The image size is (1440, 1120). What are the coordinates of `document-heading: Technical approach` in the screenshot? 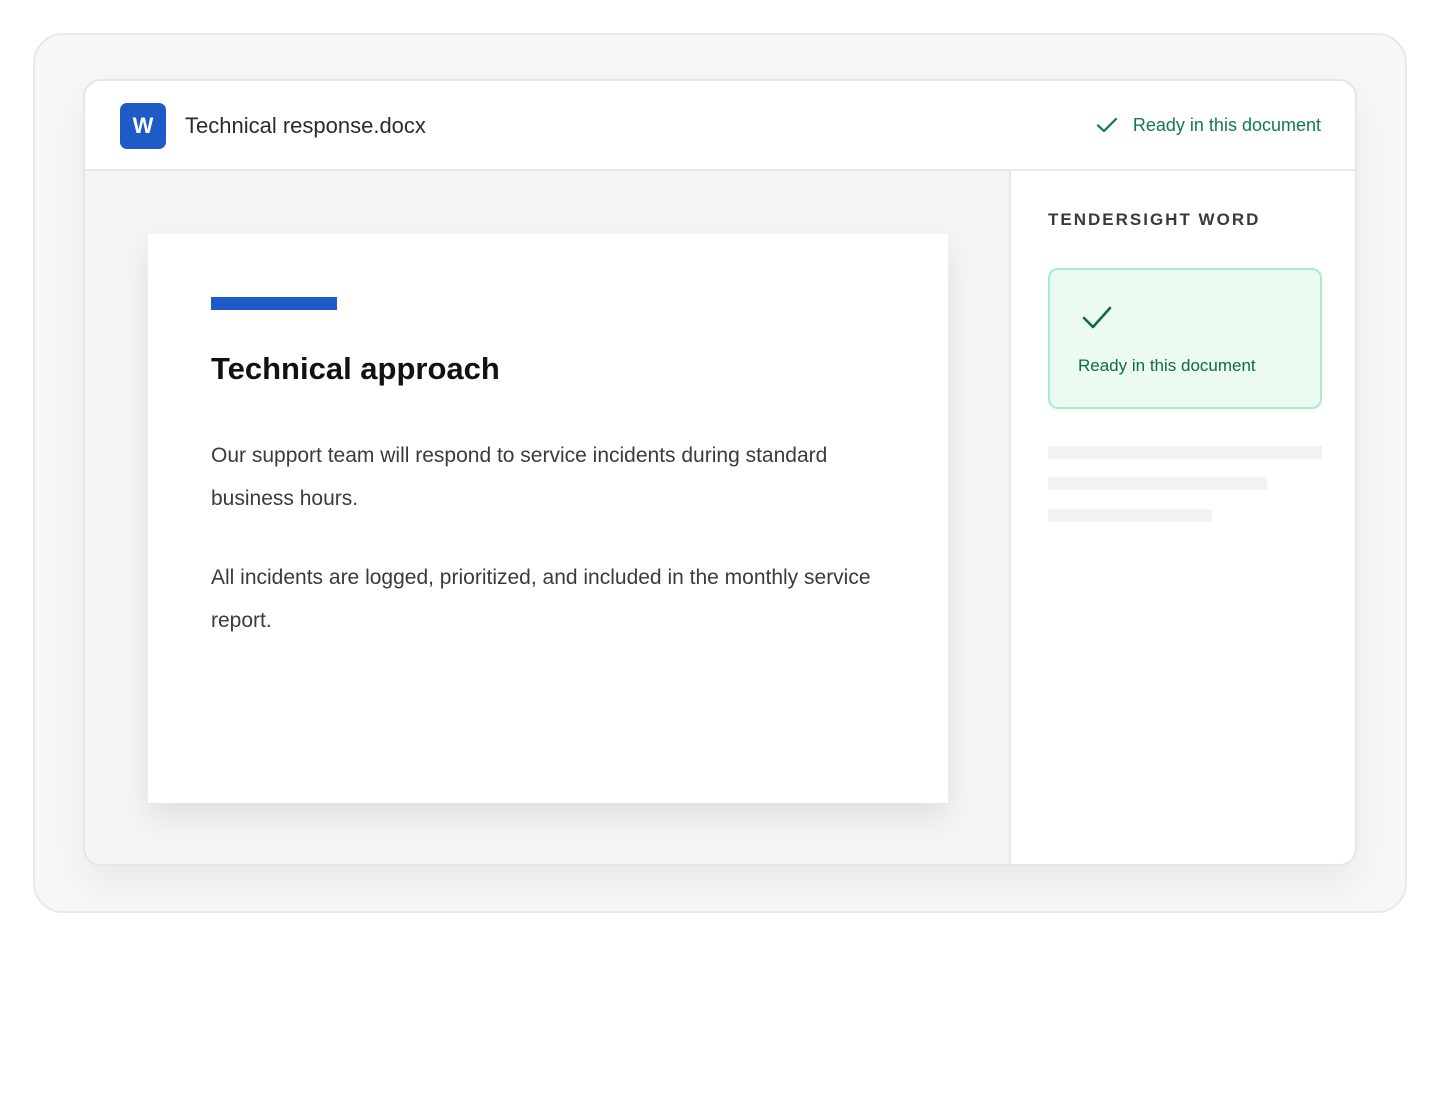 It's located at (355, 369).